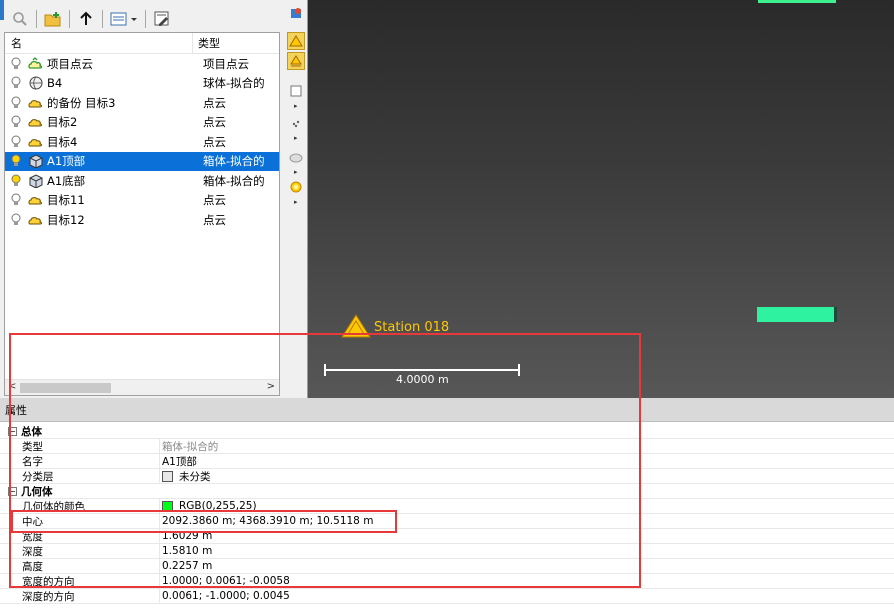  I want to click on tree-row: 目标12 点云, so click(142, 220).